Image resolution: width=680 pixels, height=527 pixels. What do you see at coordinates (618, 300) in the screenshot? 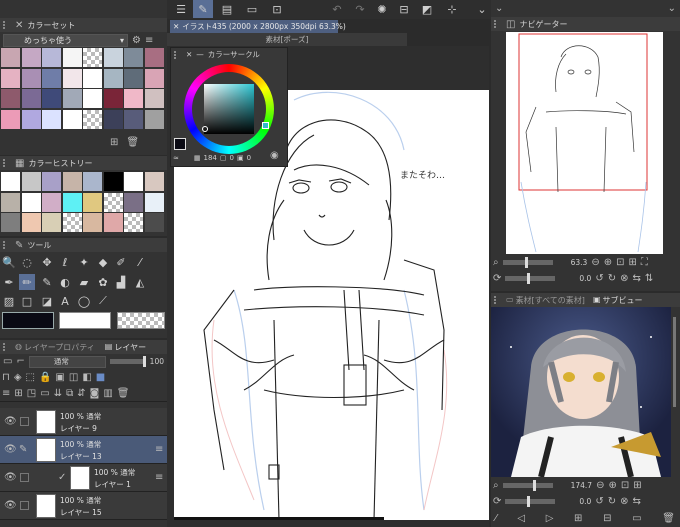
I see `tab-subview: ▣ サブビュー` at bounding box center [618, 300].